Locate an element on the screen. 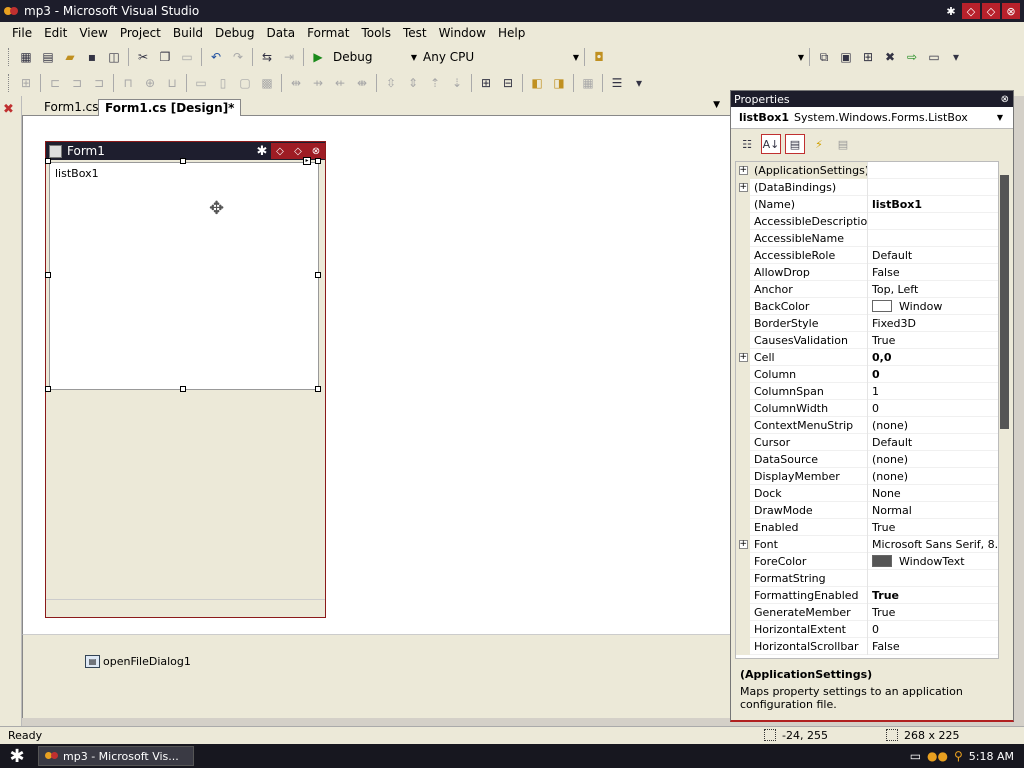  keyboard-icon: ▭ is located at coordinates (915, 756).